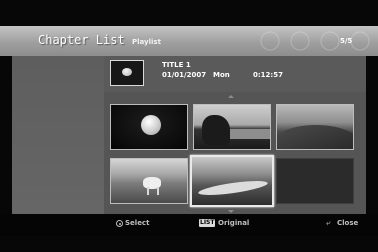 The image size is (378, 252). Describe the element at coordinates (247, 134) in the screenshot. I see `lake-image` at that location.